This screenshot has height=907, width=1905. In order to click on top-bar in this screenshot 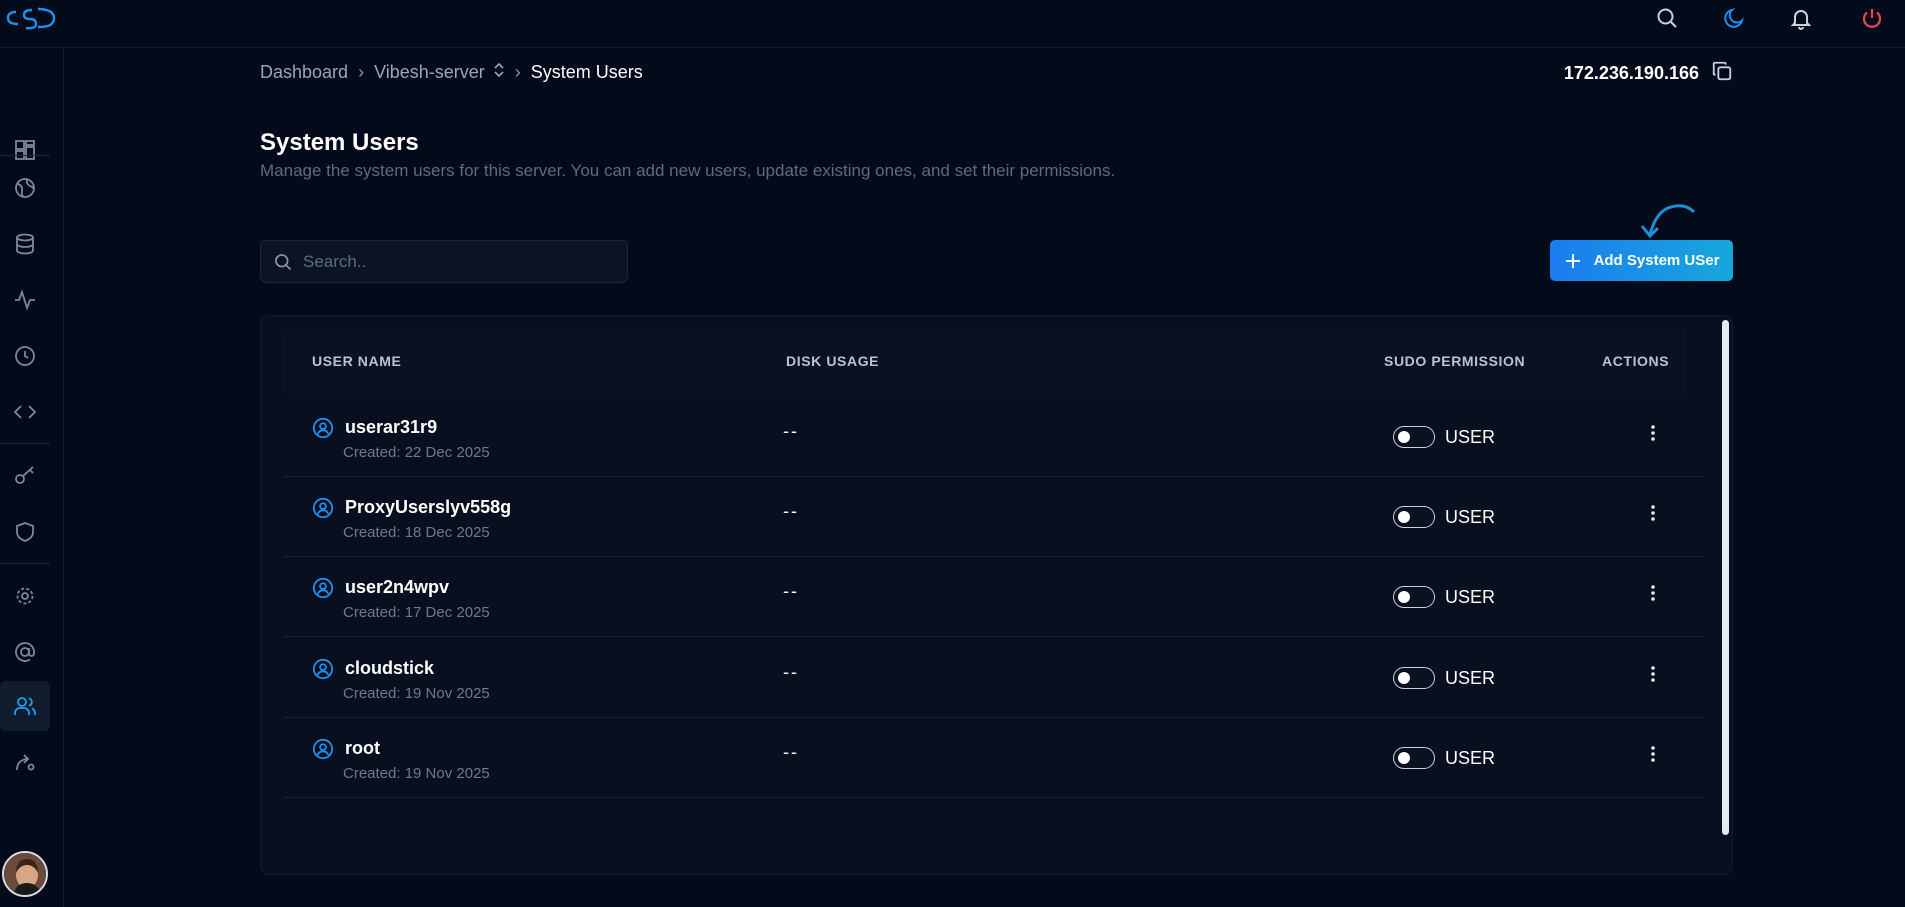, I will do `click(952, 24)`.